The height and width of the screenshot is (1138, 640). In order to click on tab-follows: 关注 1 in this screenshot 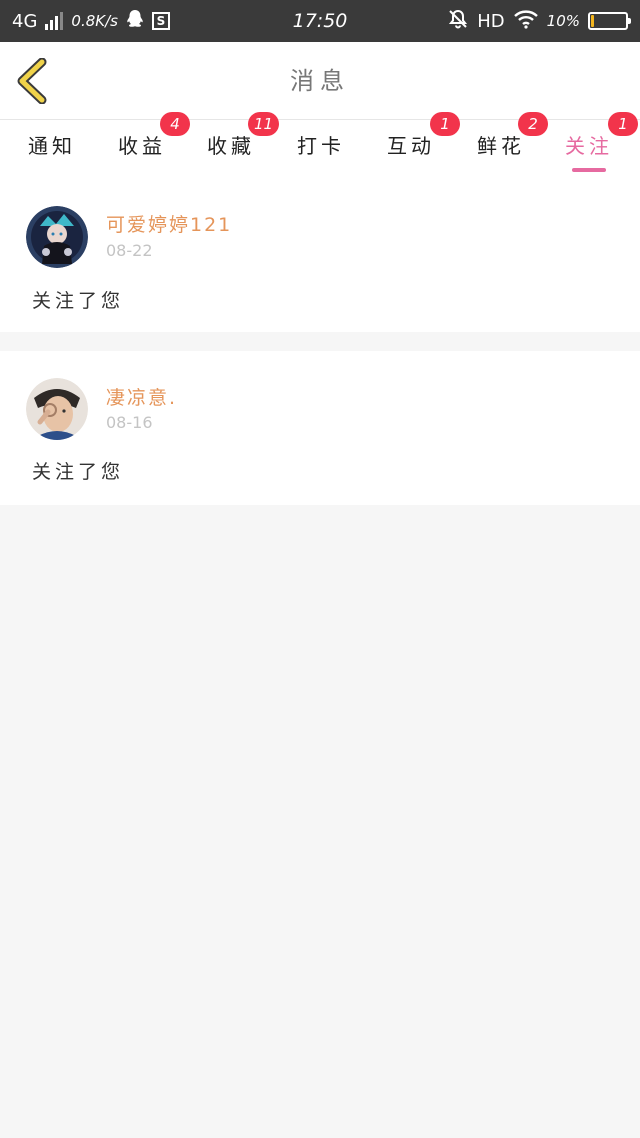, I will do `click(593, 146)`.